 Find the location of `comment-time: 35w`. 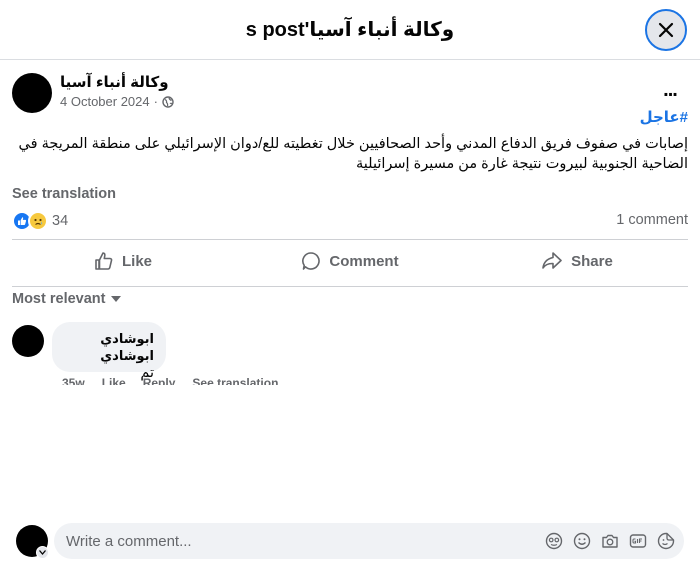

comment-time: 35w is located at coordinates (73, 381).